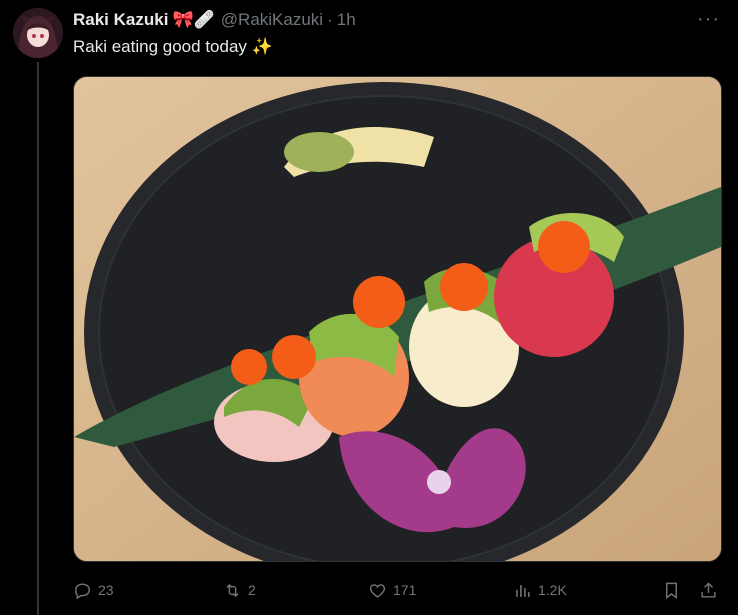  What do you see at coordinates (120, 20) in the screenshot?
I see `author-name: Raki Kazuki` at bounding box center [120, 20].